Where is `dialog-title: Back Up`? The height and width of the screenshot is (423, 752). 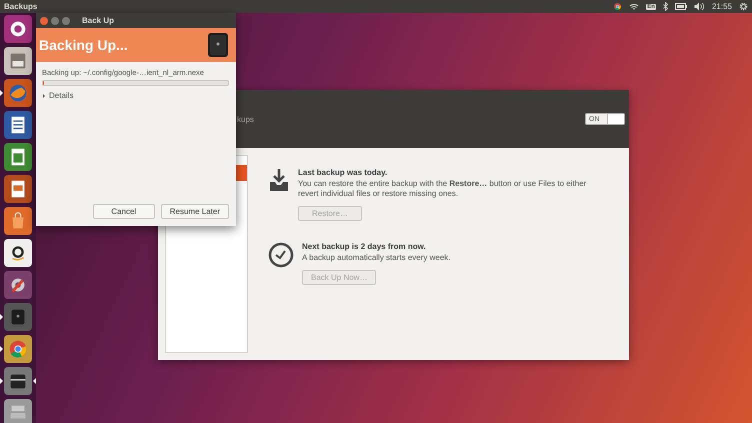 dialog-title: Back Up is located at coordinates (98, 20).